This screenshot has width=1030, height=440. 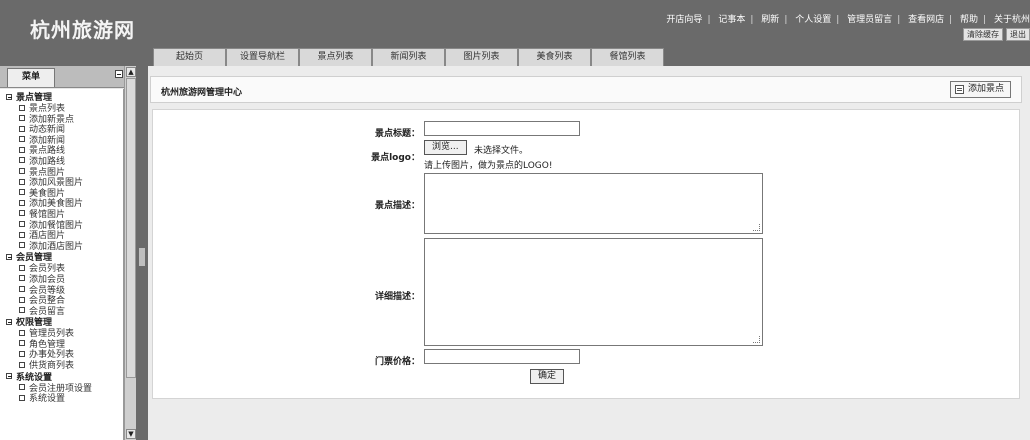 I want to click on menu-item-label: 系统设置, so click(x=47, y=399).